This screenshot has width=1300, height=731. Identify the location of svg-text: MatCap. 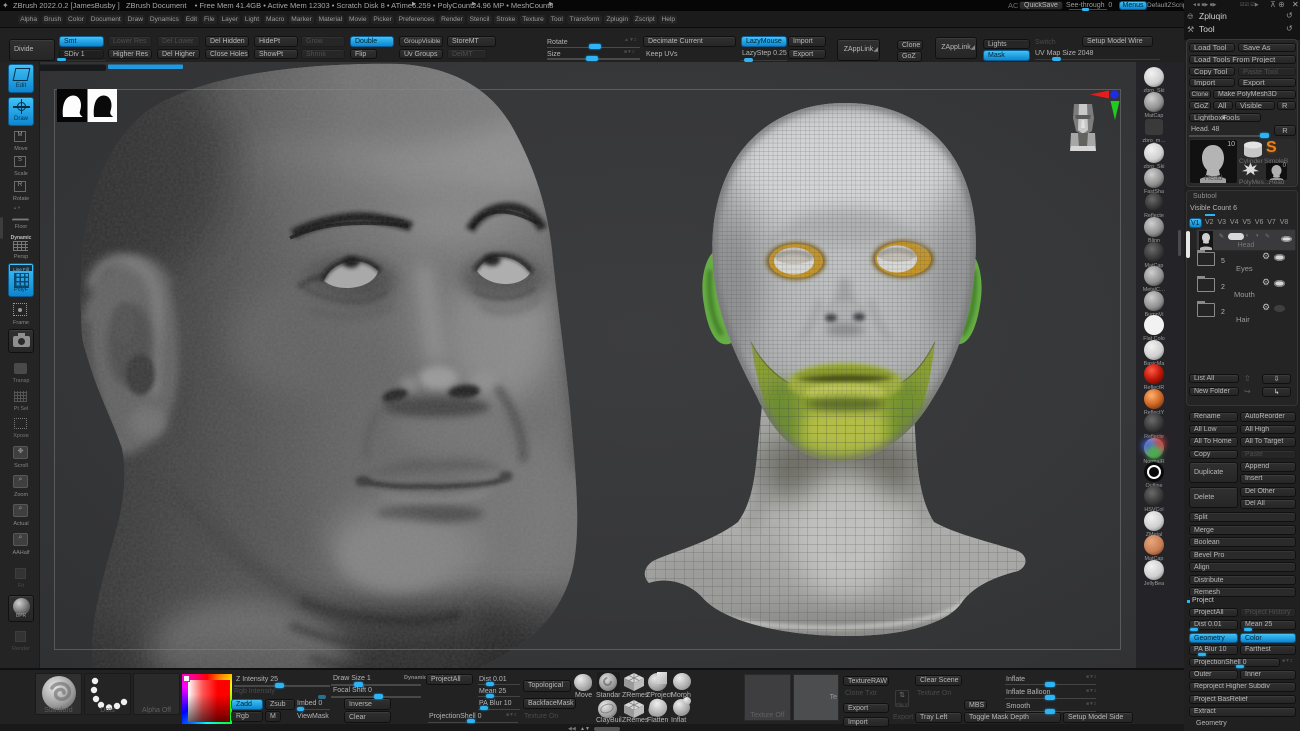
(1154, 116).